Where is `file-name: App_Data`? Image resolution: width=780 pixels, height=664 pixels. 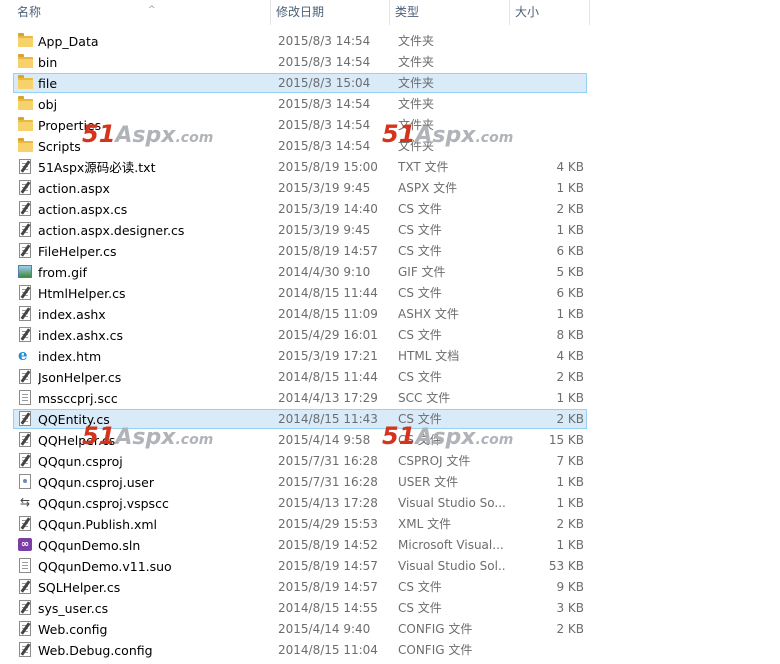 file-name: App_Data is located at coordinates (68, 41).